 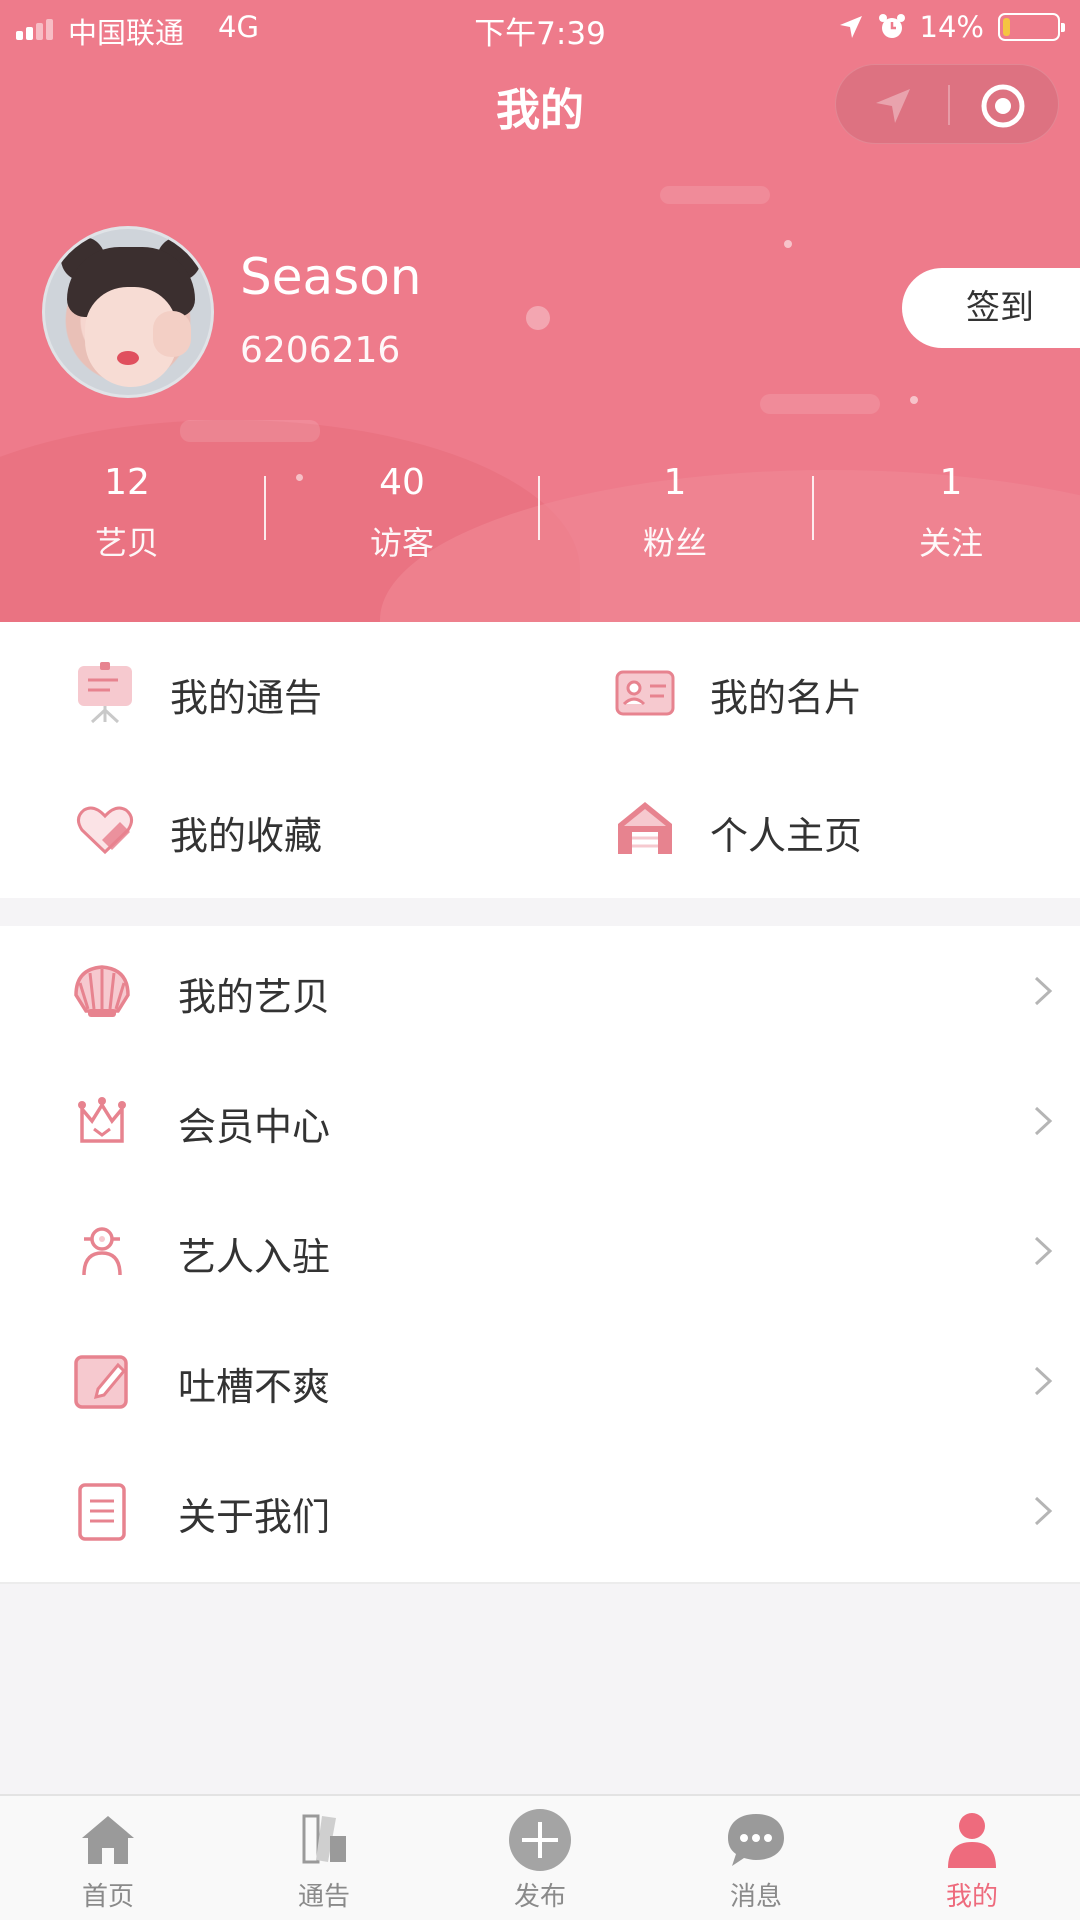 What do you see at coordinates (893, 106) in the screenshot?
I see `location-arrow-icon` at bounding box center [893, 106].